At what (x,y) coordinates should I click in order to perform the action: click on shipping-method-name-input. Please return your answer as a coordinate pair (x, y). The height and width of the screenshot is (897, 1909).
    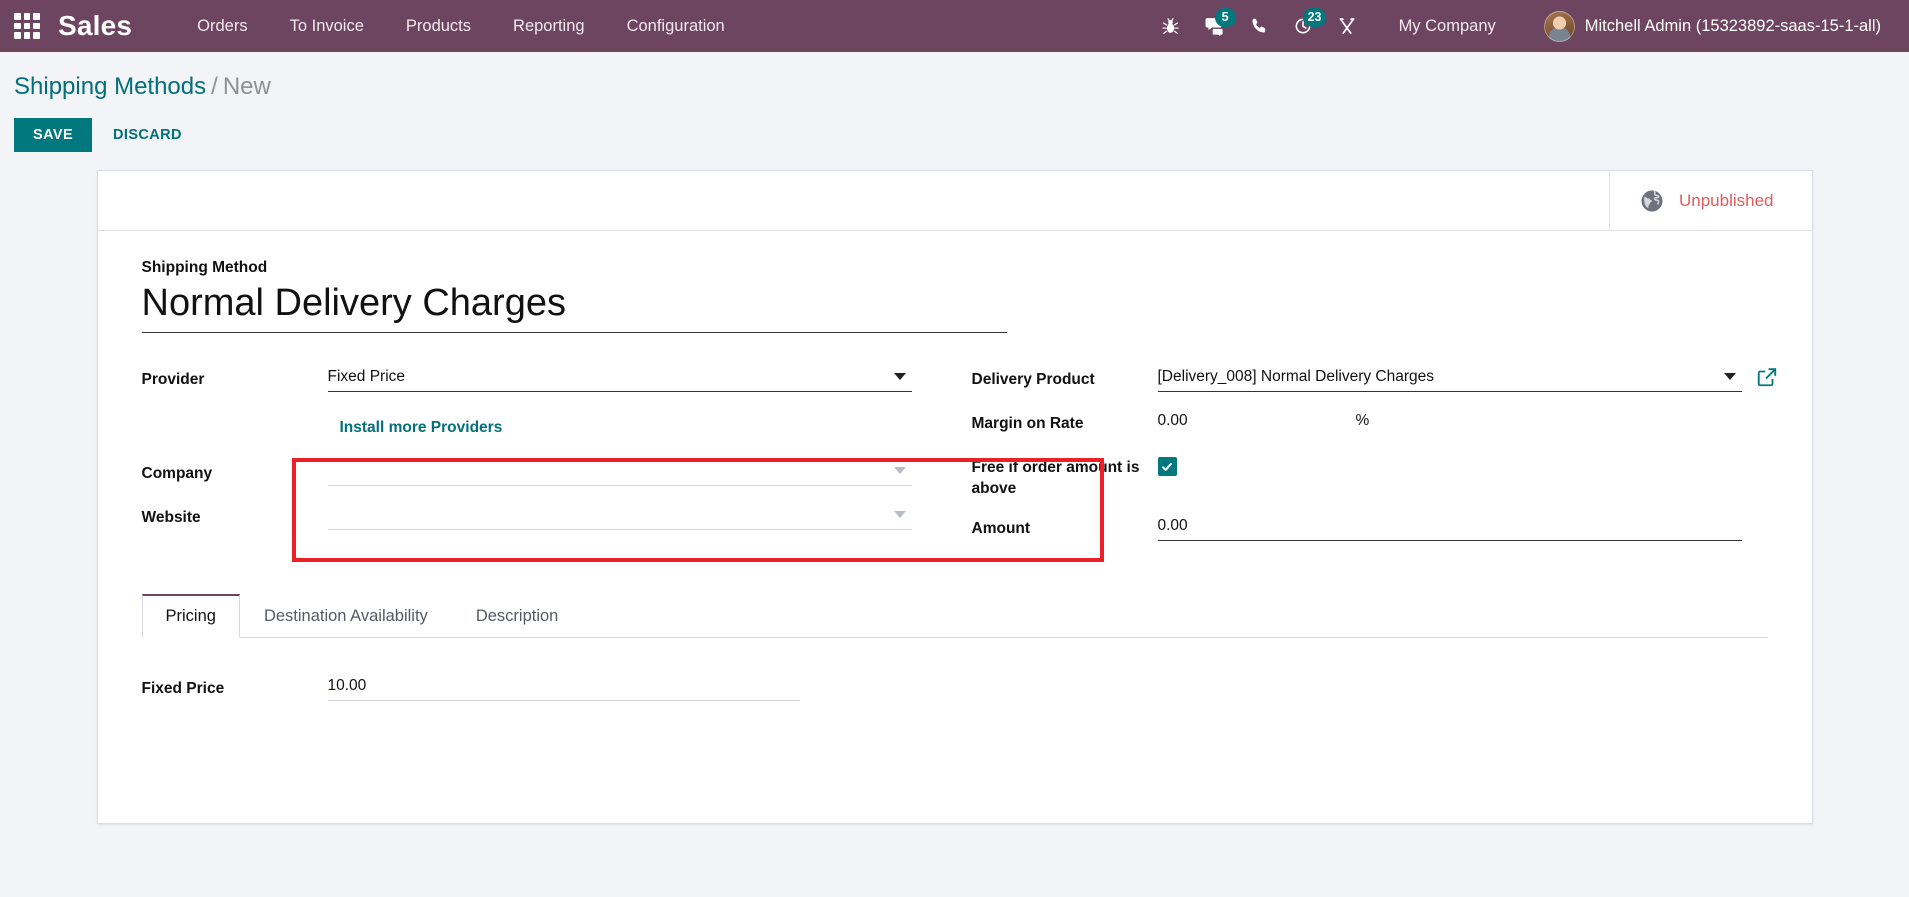
    Looking at the image, I should click on (574, 308).